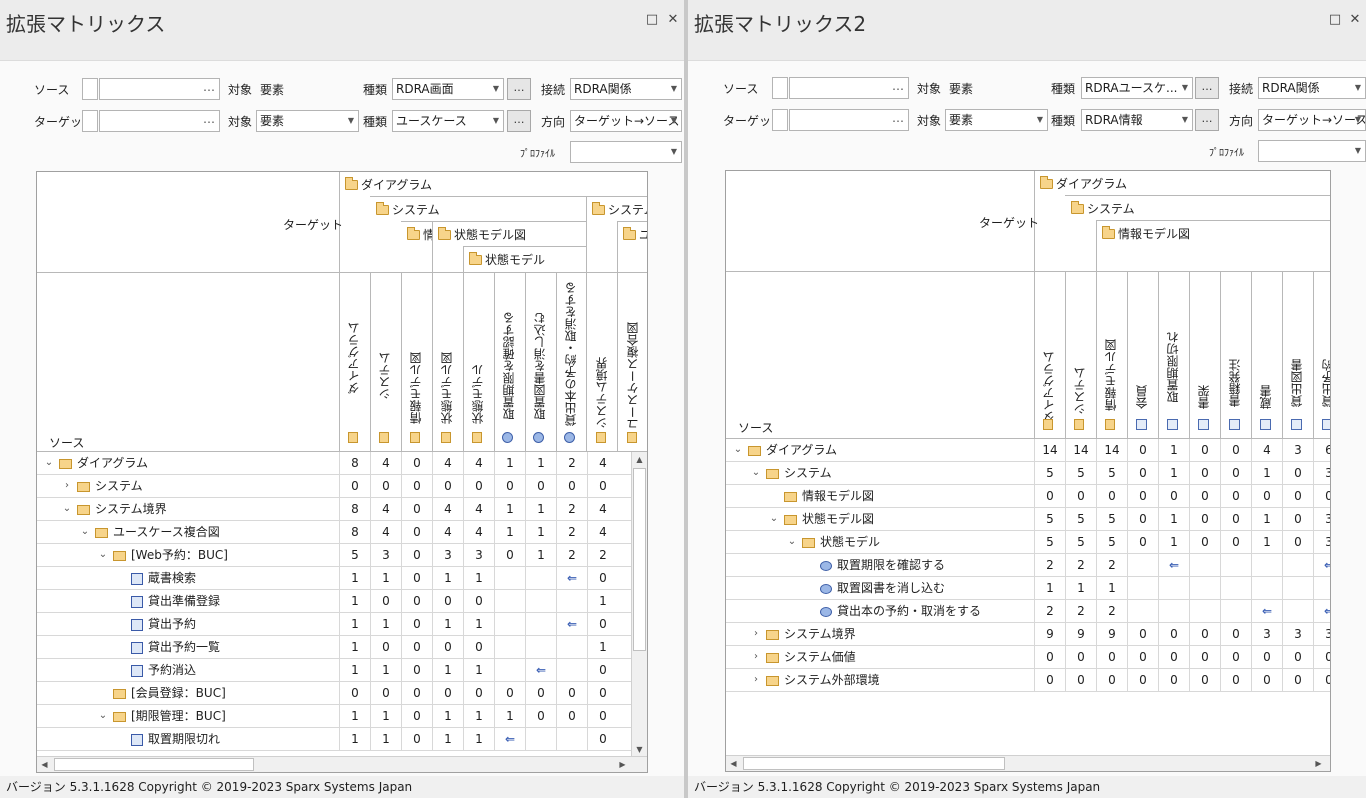 This screenshot has width=1366, height=798. Describe the element at coordinates (334, 739) in the screenshot. I see `table-row: 取置期限切れ 1 1 0 1 1 ⇐ 0` at that location.